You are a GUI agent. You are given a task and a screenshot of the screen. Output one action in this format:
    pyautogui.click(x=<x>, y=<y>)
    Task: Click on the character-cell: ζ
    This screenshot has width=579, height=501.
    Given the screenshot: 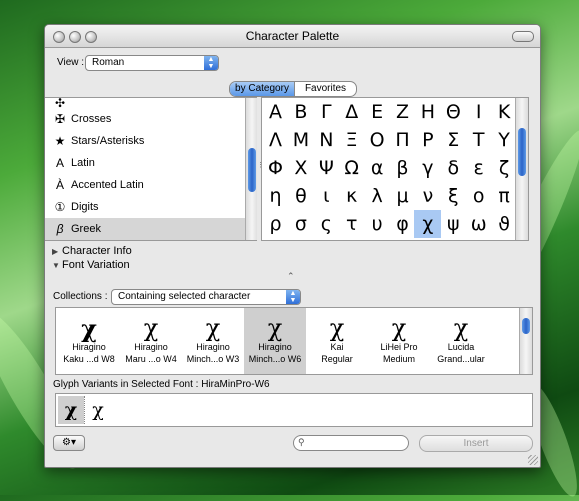 What is the action you would take?
    pyautogui.click(x=504, y=168)
    